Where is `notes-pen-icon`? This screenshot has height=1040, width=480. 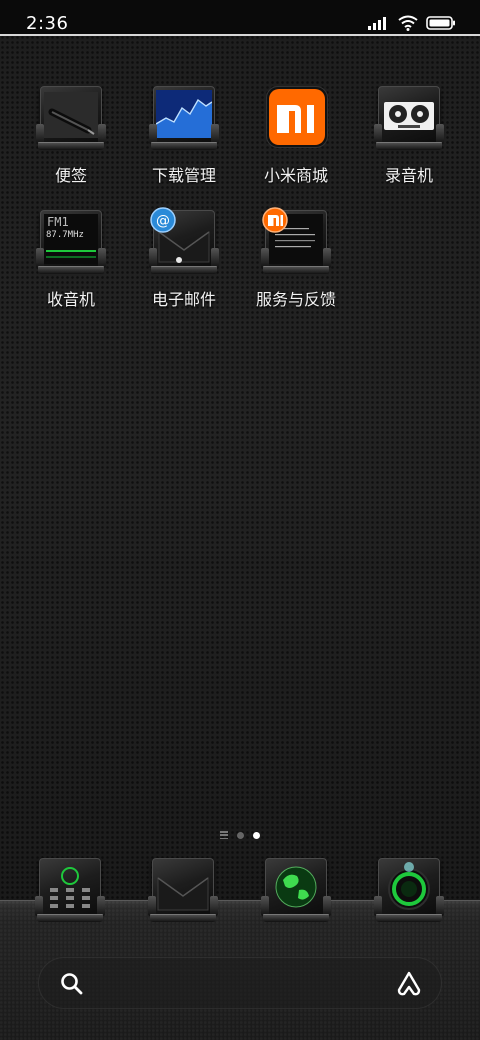
notes-pen-icon is located at coordinates (71, 119).